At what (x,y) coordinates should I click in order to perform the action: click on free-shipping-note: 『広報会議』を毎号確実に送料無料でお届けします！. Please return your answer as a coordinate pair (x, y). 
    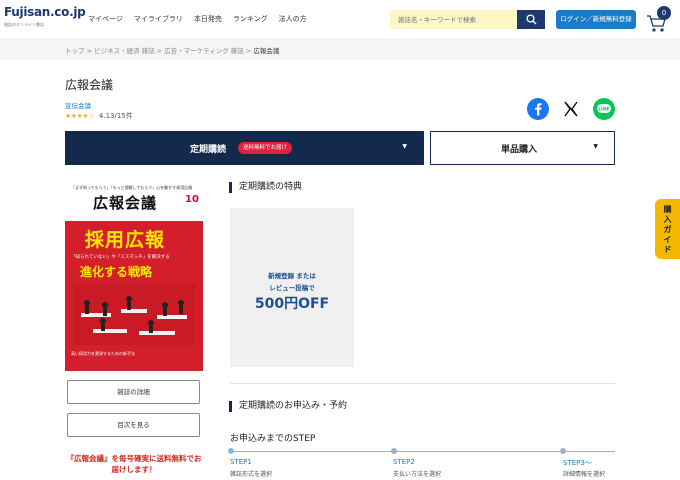
    Looking at the image, I should click on (134, 464).